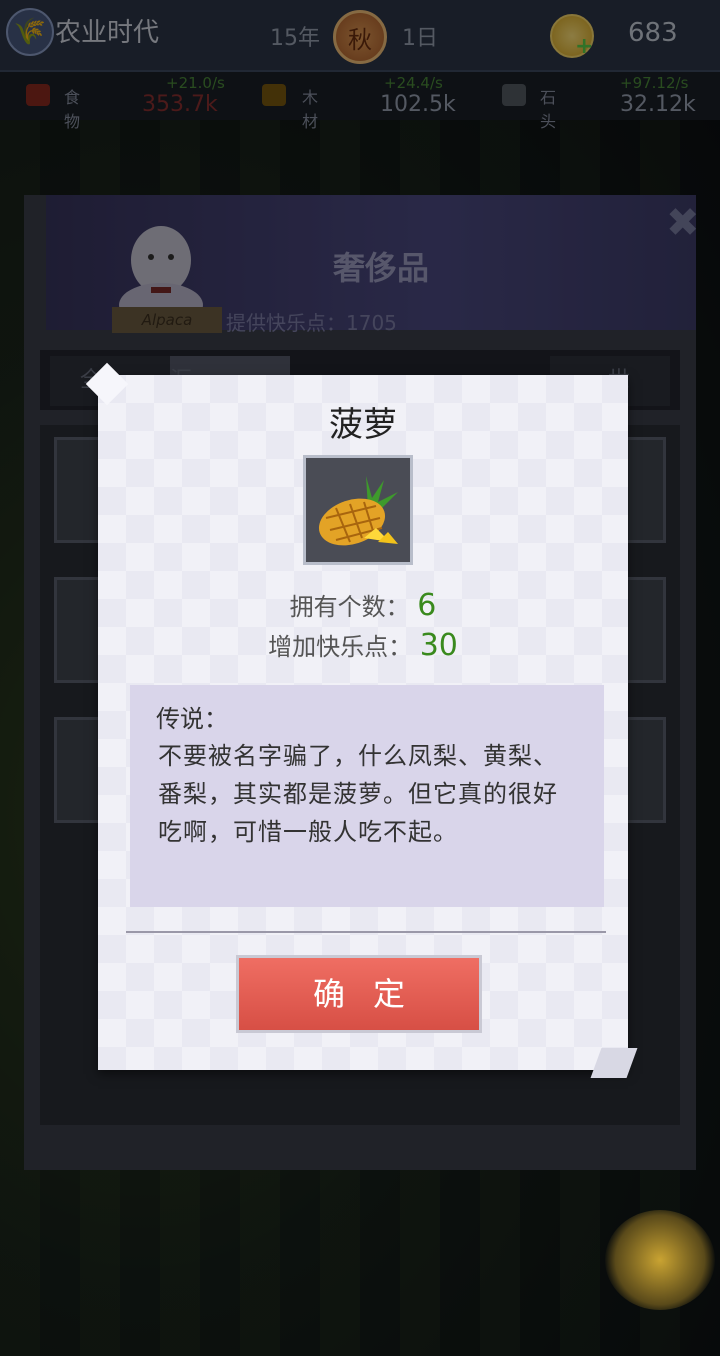  I want to click on happiness-row: 增加快乐点： 30, so click(363, 645).